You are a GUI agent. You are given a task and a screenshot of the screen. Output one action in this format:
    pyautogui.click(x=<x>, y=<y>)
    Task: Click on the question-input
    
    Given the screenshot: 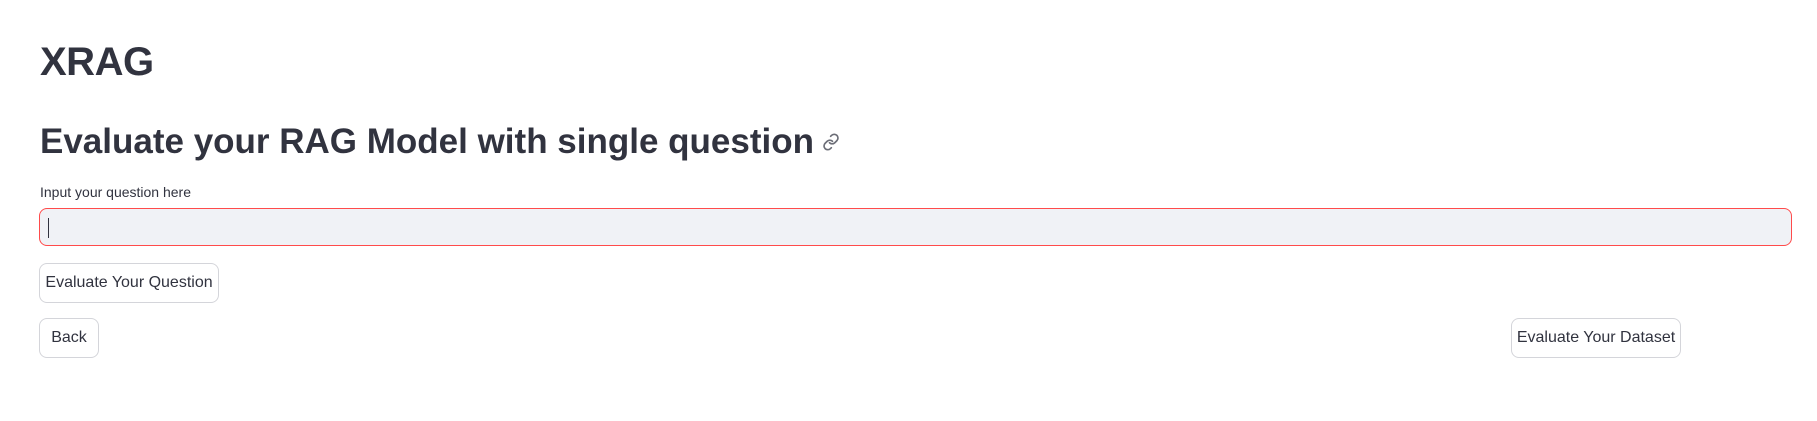 What is the action you would take?
    pyautogui.click(x=915, y=227)
    